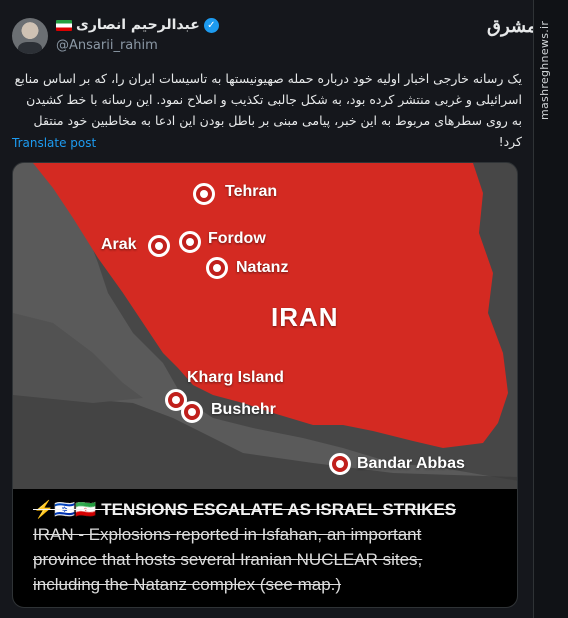 The width and height of the screenshot is (568, 618). I want to click on author-name-row: عبدالرحیم انصاری ✓, so click(137, 25).